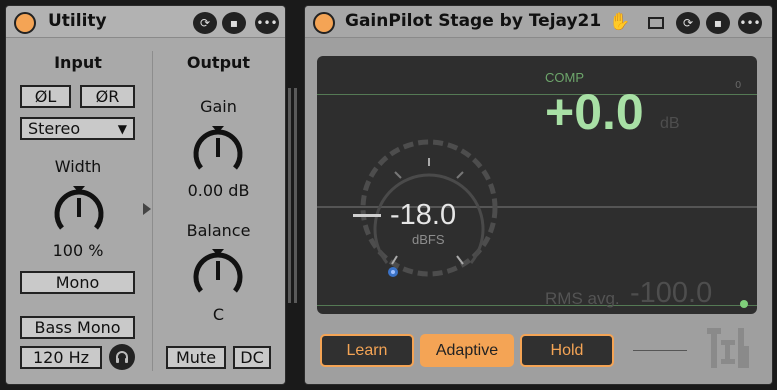 The image size is (777, 390). What do you see at coordinates (670, 123) in the screenshot?
I see `comp-unit: dB` at bounding box center [670, 123].